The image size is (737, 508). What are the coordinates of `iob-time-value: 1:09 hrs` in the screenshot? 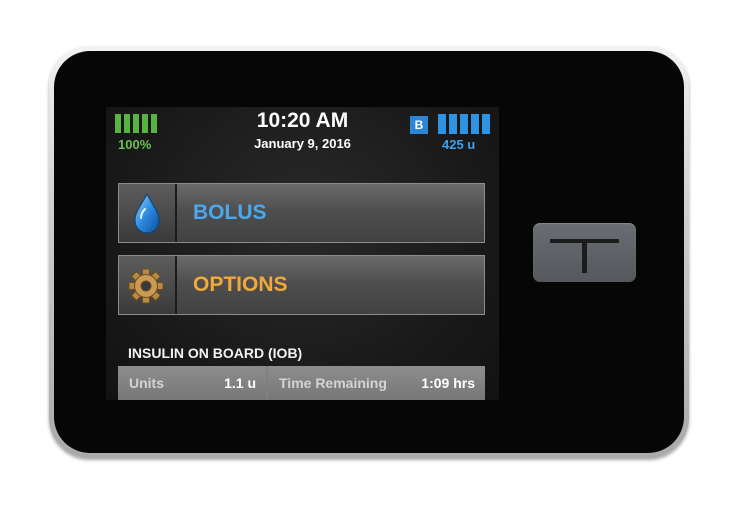 It's located at (448, 383).